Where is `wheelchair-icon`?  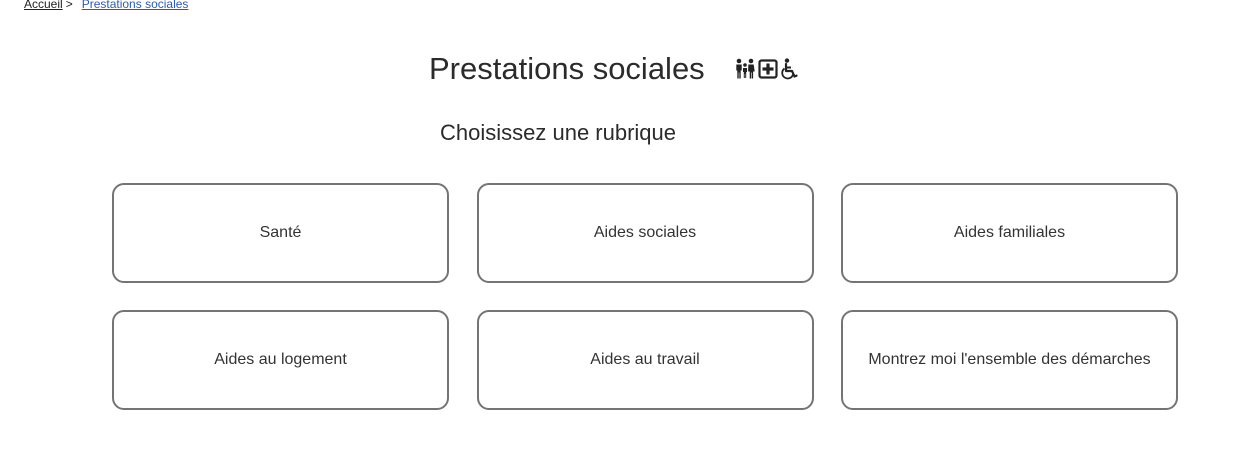 wheelchair-icon is located at coordinates (790, 69).